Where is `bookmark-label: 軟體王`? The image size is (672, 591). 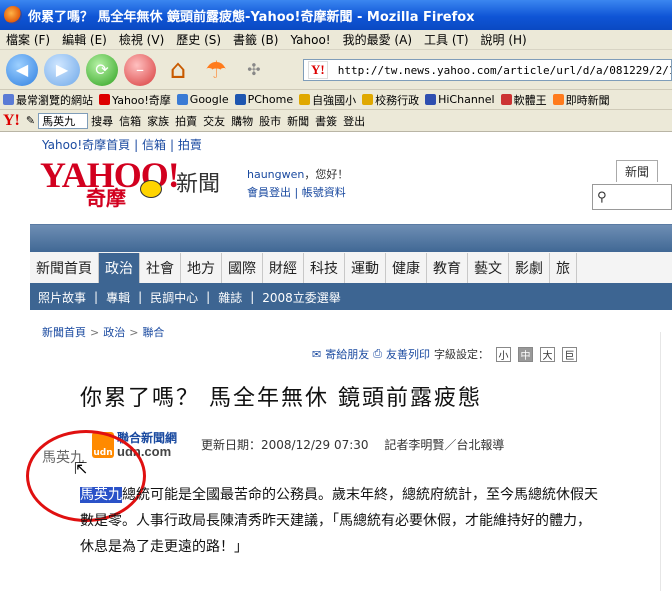 bookmark-label: 軟體王 is located at coordinates (530, 100).